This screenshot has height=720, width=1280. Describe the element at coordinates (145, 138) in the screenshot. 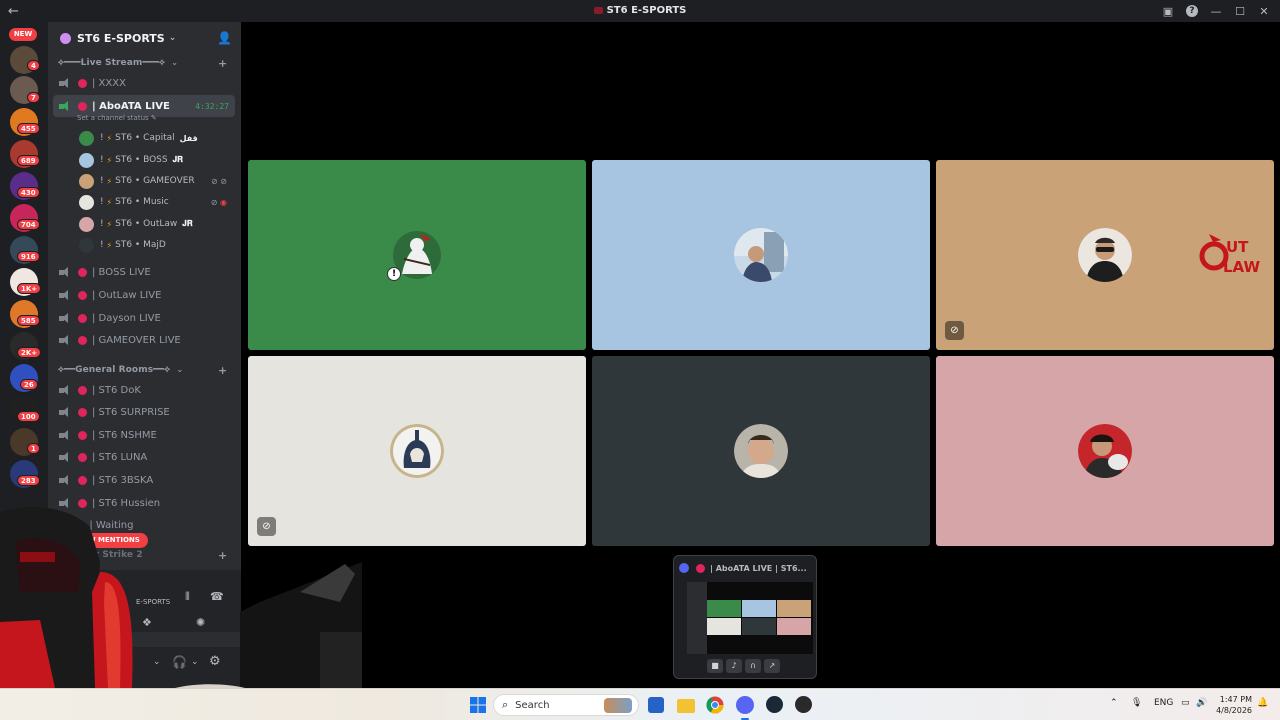

I see `user-name: ST6 • Capital` at that location.